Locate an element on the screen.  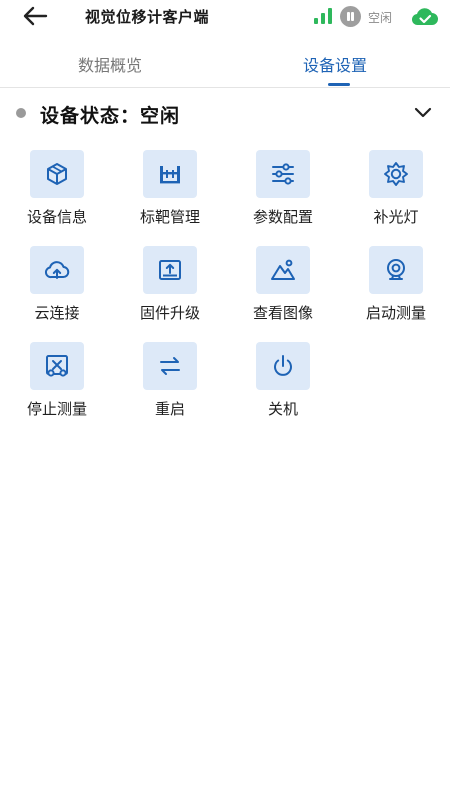
target-icon is located at coordinates (170, 175).